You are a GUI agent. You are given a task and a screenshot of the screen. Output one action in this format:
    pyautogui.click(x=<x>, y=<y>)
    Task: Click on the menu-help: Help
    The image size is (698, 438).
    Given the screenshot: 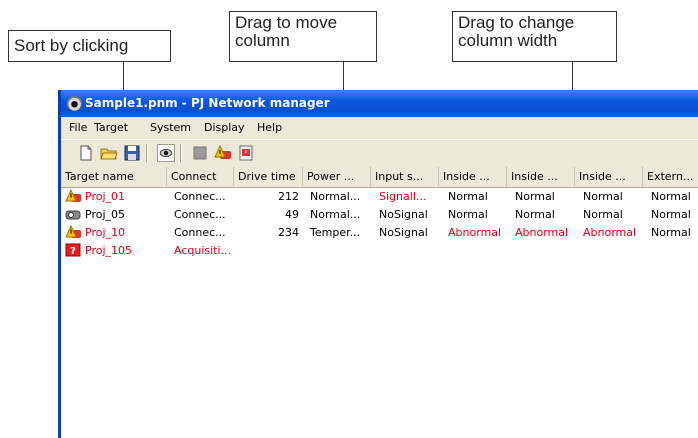 What is the action you would take?
    pyautogui.click(x=269, y=127)
    